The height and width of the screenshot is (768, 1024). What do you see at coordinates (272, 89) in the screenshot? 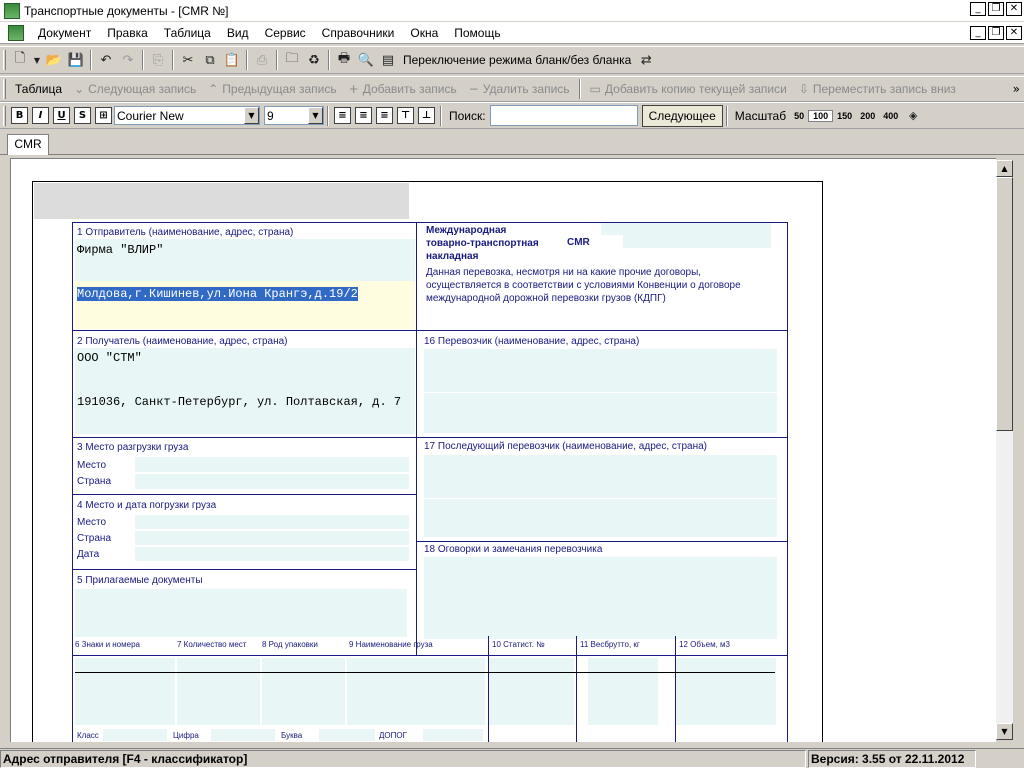
I see `prev-record-button: ⌃ Предыдущая запись` at bounding box center [272, 89].